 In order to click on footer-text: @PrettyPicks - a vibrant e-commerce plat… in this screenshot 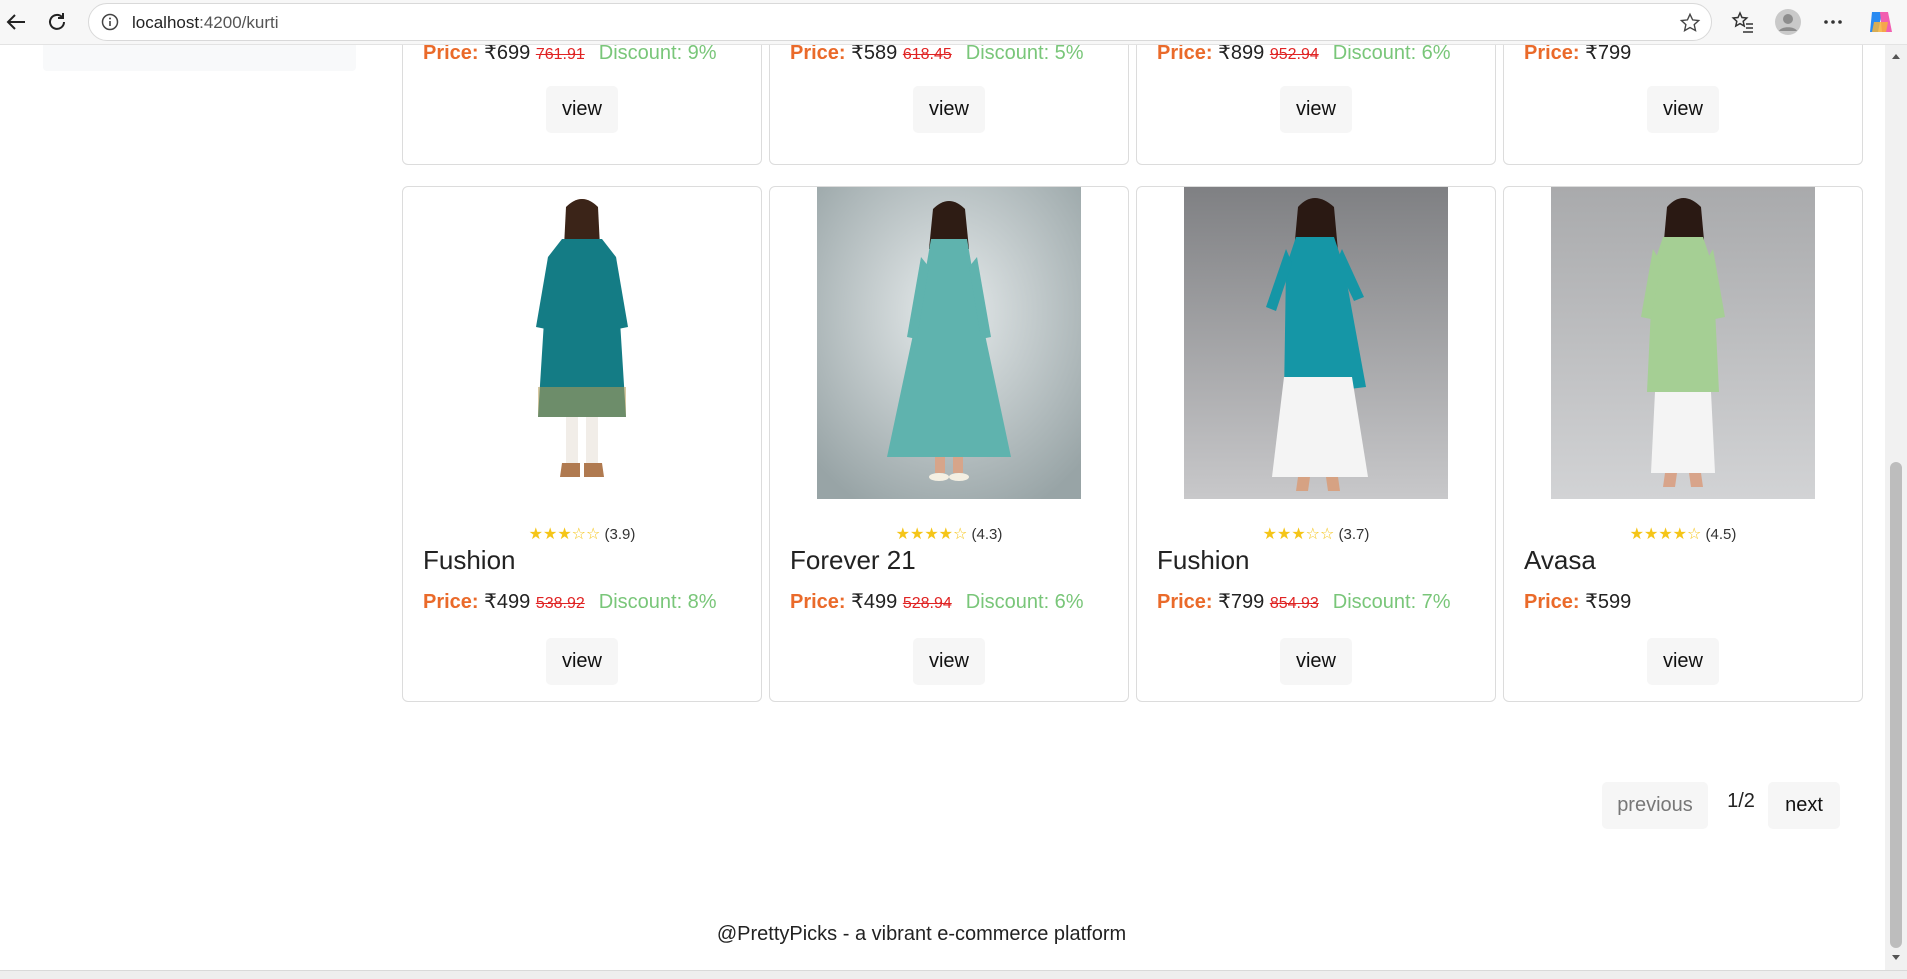, I will do `click(921, 934)`.